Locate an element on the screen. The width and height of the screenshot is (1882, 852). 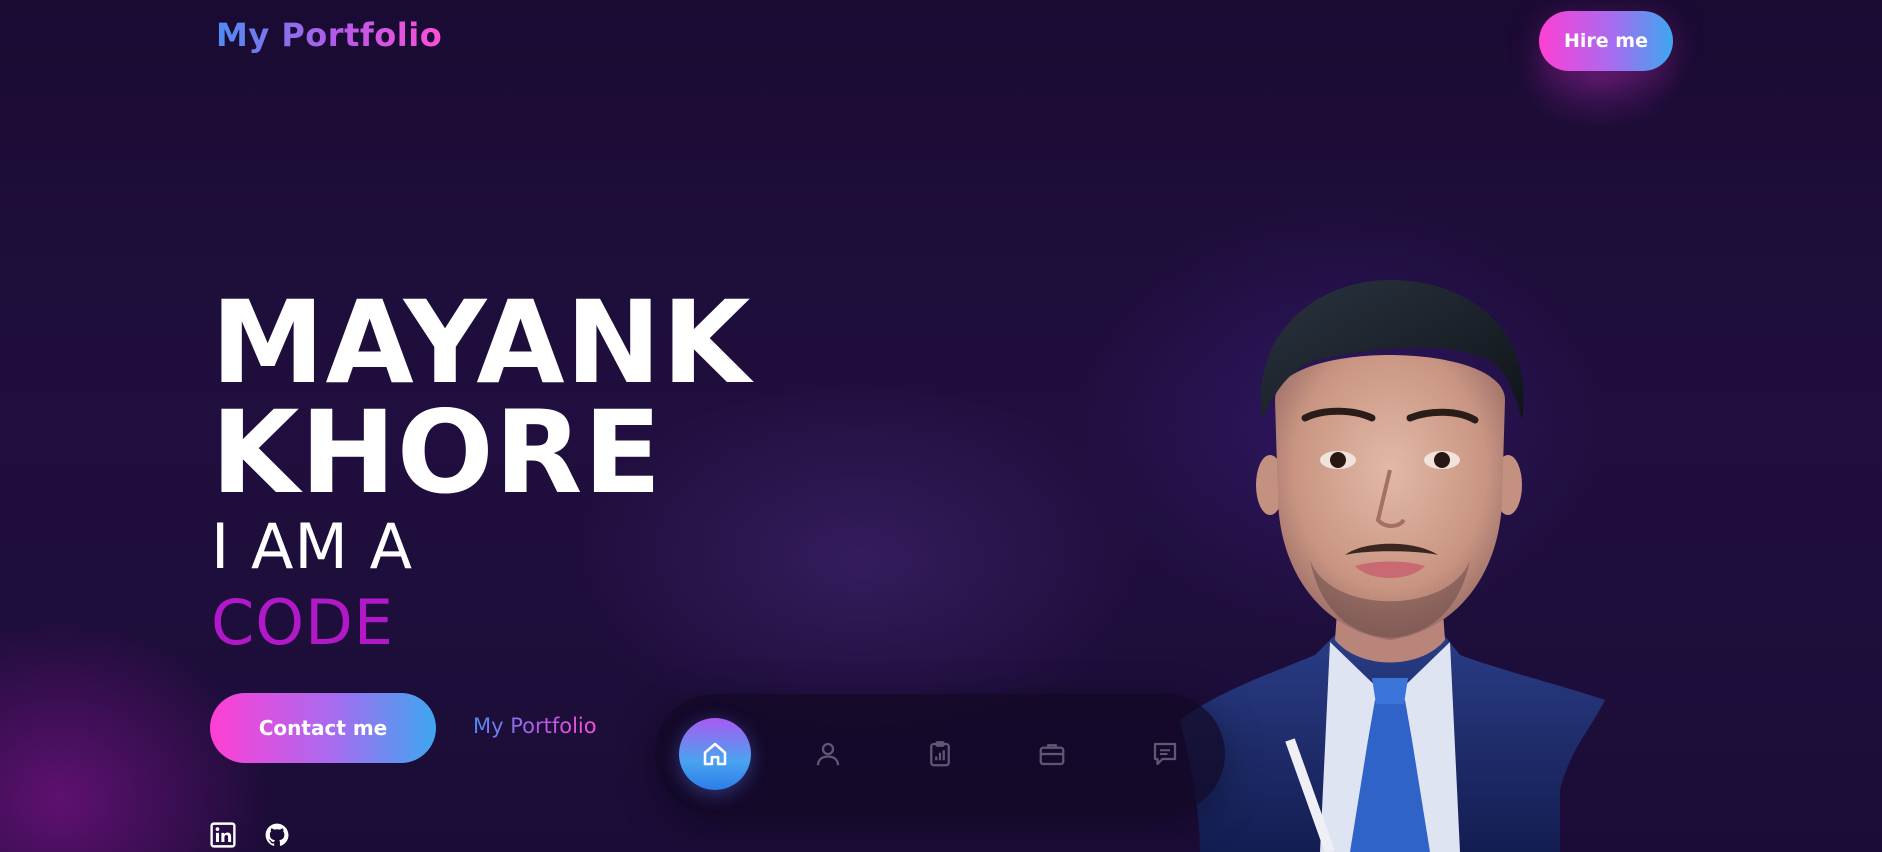
clipboard-chart-icon is located at coordinates (940, 754).